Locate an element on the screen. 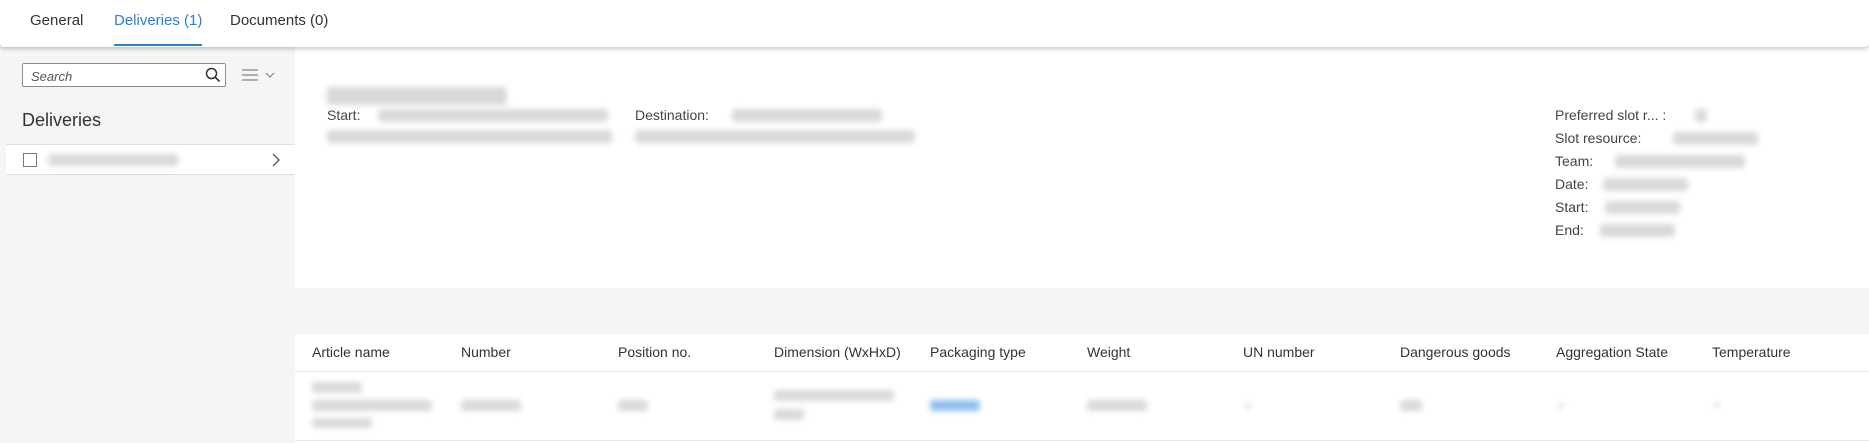  start-address-redacted is located at coordinates (469, 136).